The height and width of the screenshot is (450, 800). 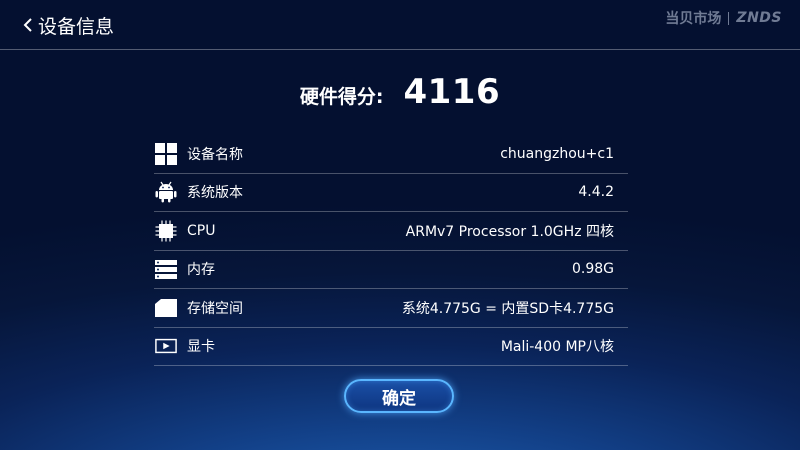 I want to click on info-row-gpu: 显卡 Mali-400 MP八核, so click(x=391, y=347).